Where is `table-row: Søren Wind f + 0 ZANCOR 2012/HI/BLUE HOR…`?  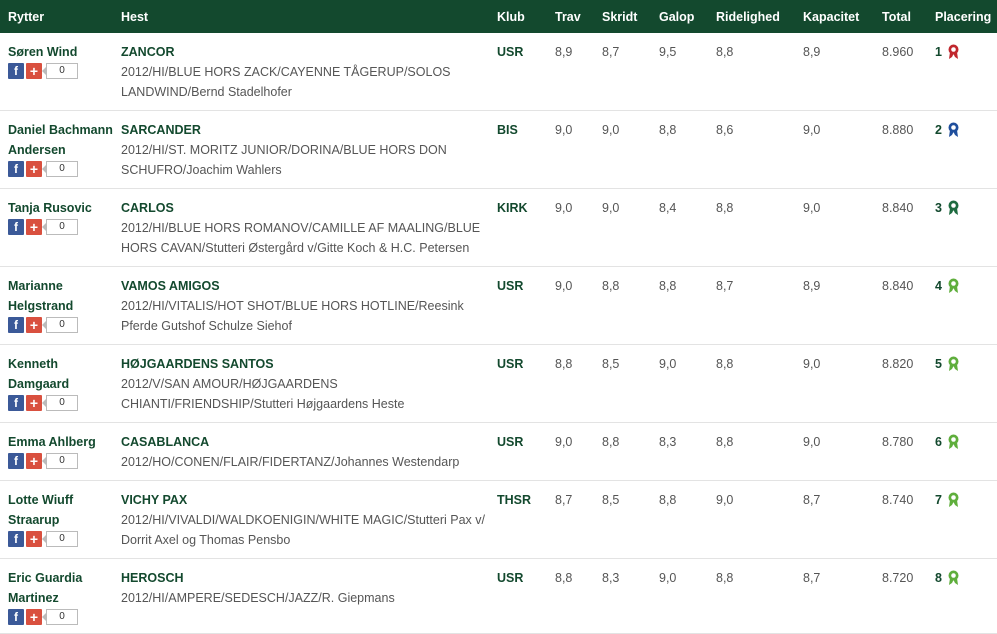
table-row: Søren Wind f + 0 ZANCOR 2012/HI/BLUE HOR… is located at coordinates (498, 72).